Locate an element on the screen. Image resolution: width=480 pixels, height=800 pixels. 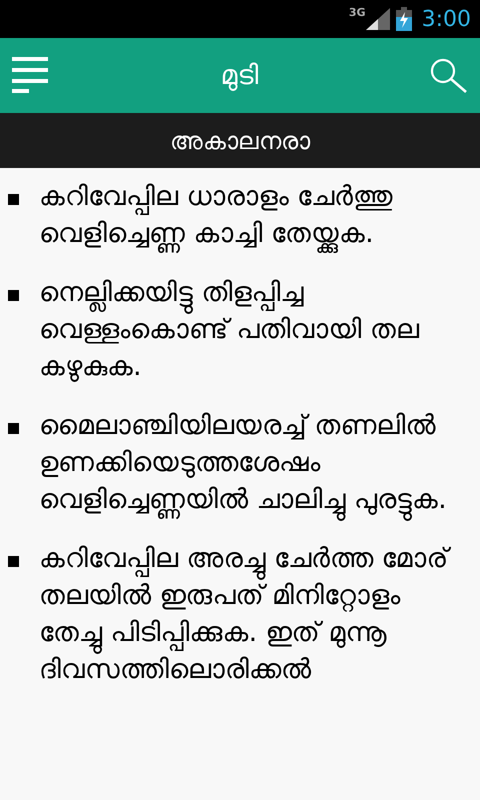
section-title: അകാലനരാ is located at coordinates (240, 140).